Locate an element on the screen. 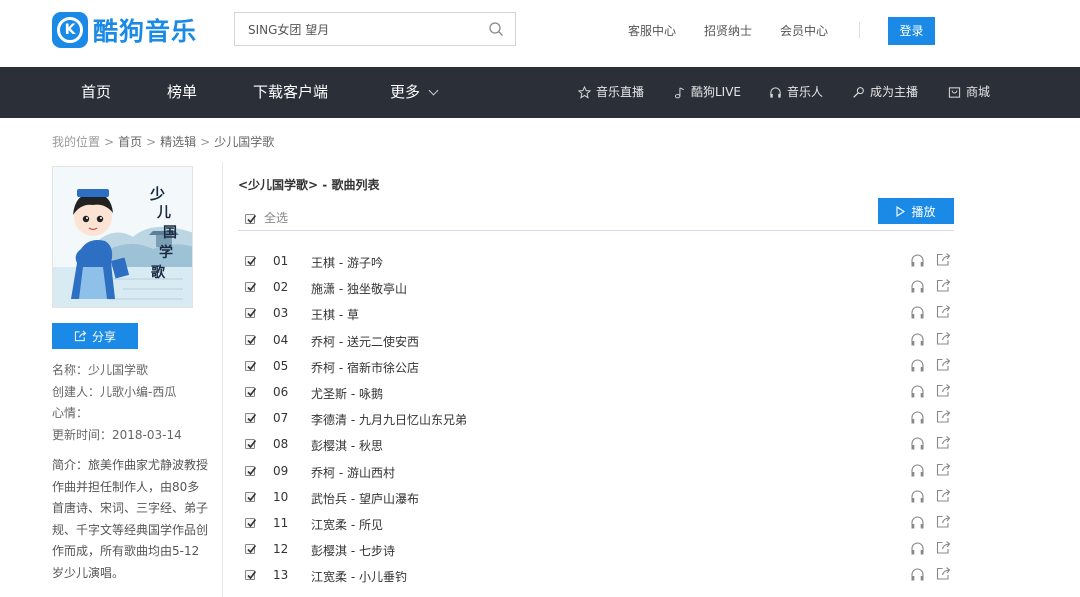 This screenshot has width=1080, height=597. song-row: 03 王棋 - 草 is located at coordinates (596, 314).